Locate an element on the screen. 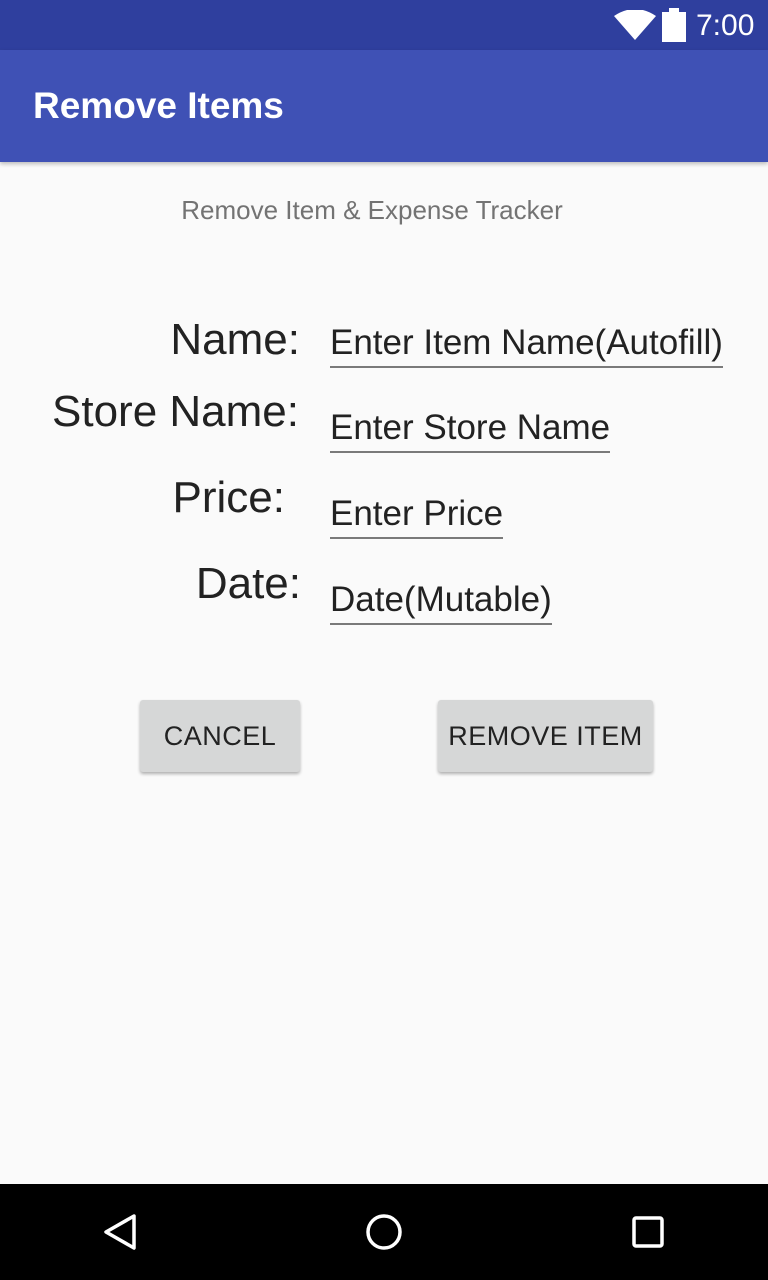 Image resolution: width=768 pixels, height=1280 pixels. subtitle: Remove Item & Expense Tracker is located at coordinates (372, 210).